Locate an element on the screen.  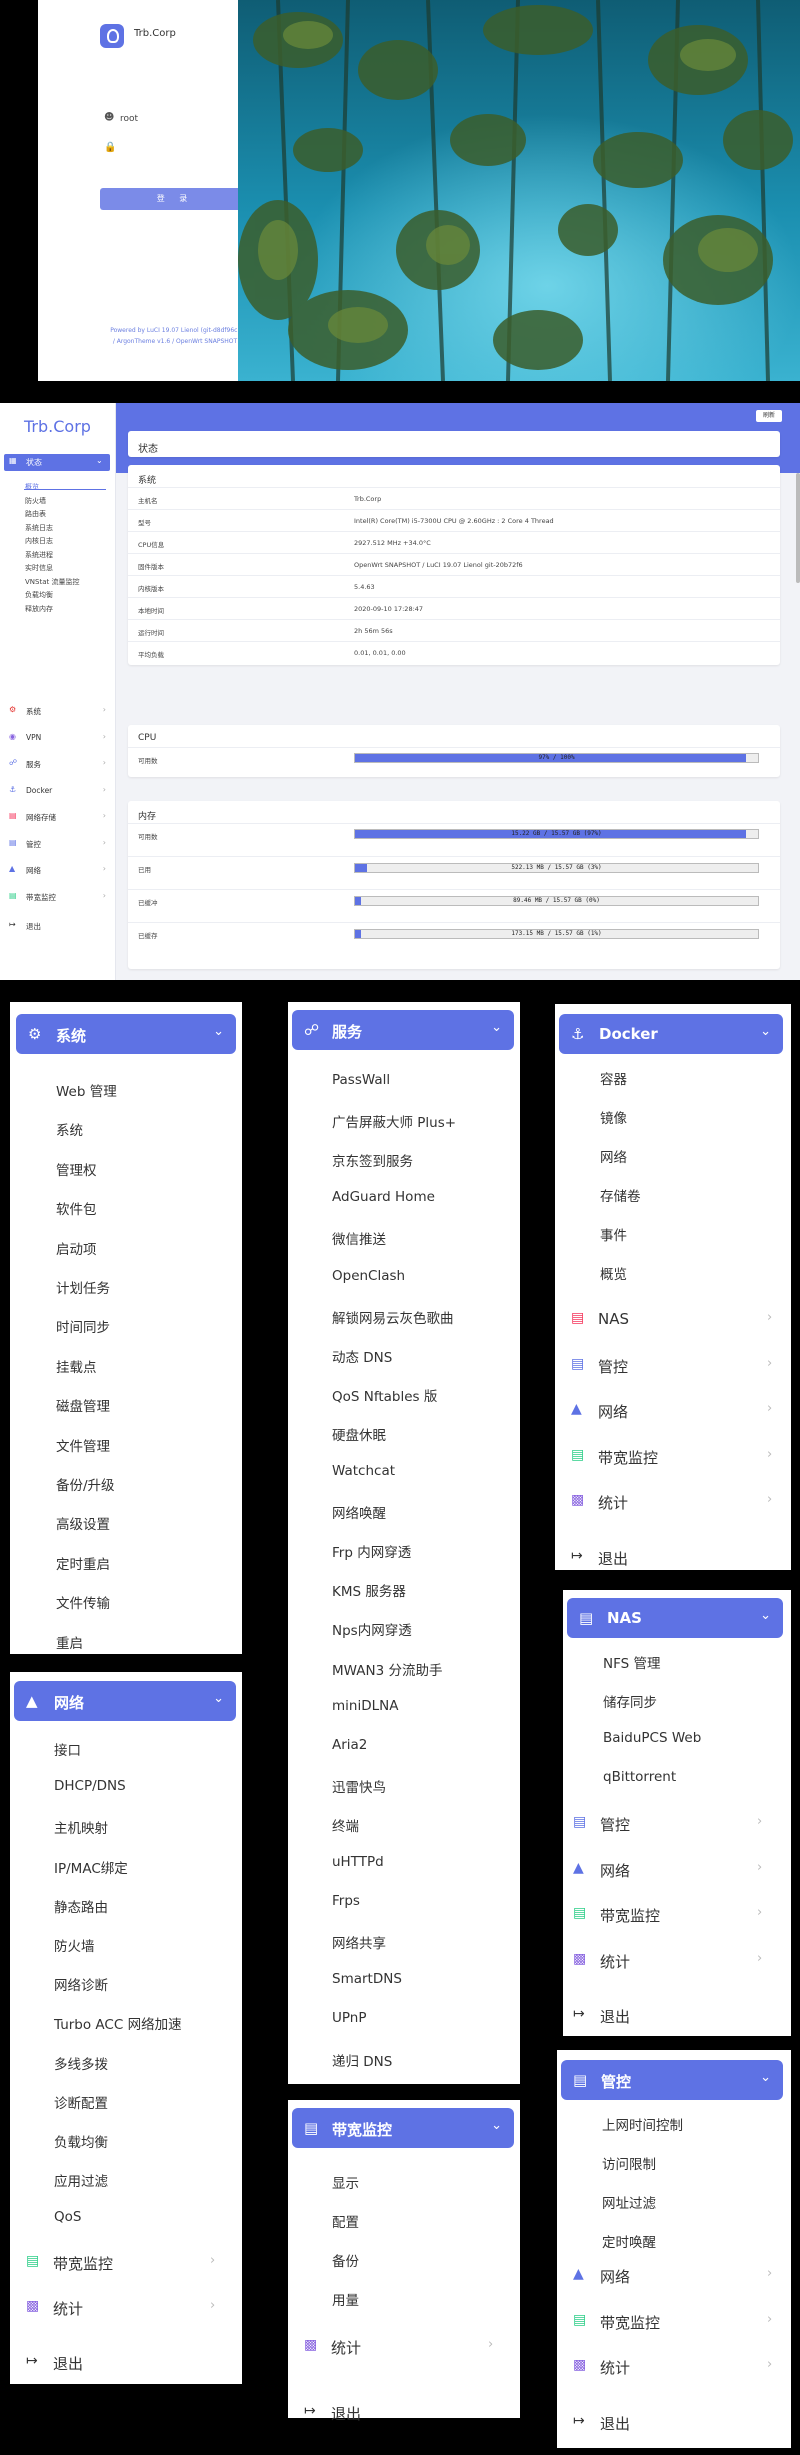
bandwidth-menu-header: ▤ 带宽监控 ⌄ is located at coordinates (403, 2128).